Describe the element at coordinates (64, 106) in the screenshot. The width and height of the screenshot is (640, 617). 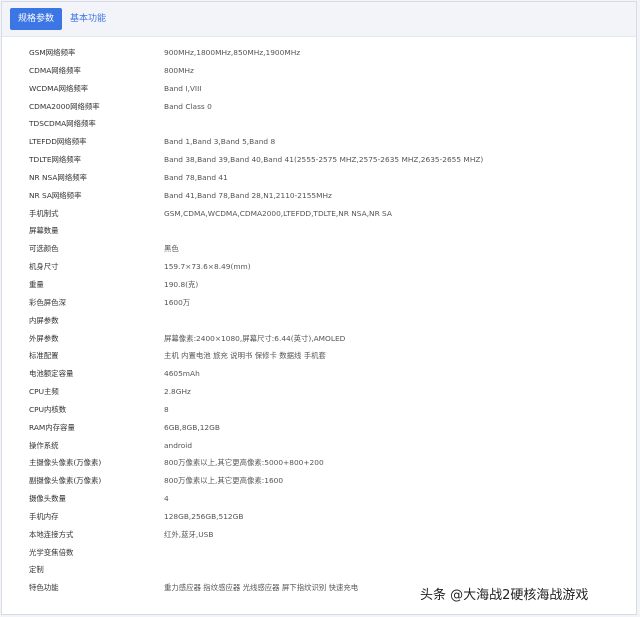
I see `spec-name: CDMA2000网络频率` at that location.